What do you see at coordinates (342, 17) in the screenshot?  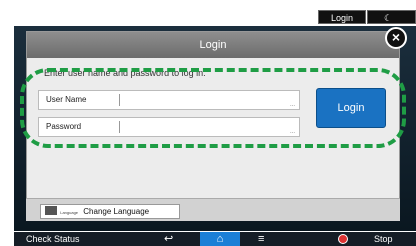 I see `top-login-button: Login` at bounding box center [342, 17].